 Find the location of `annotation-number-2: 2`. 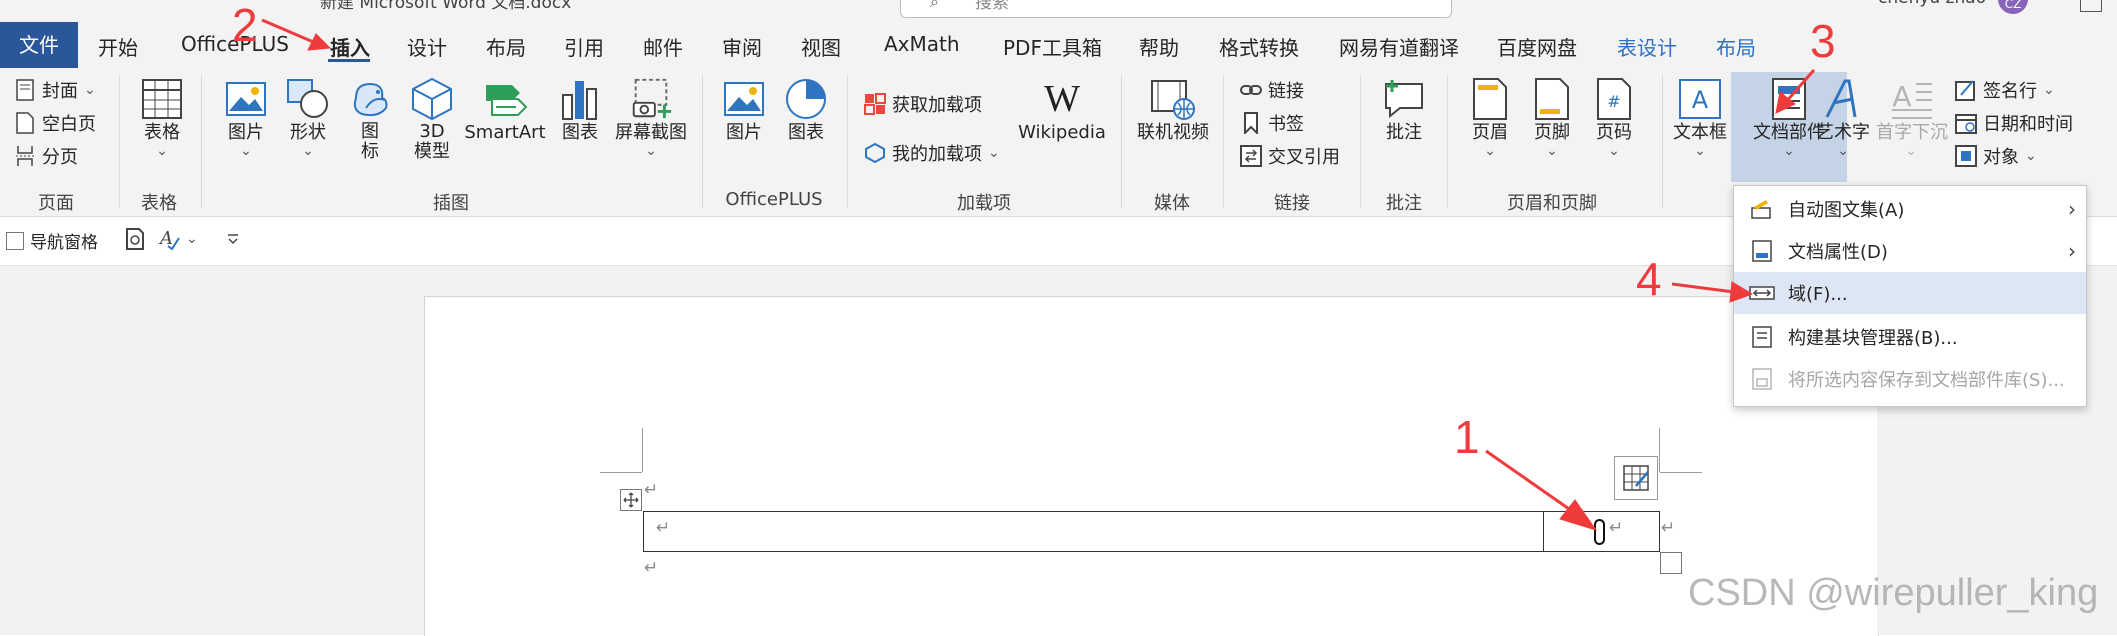

annotation-number-2: 2 is located at coordinates (245, 25).